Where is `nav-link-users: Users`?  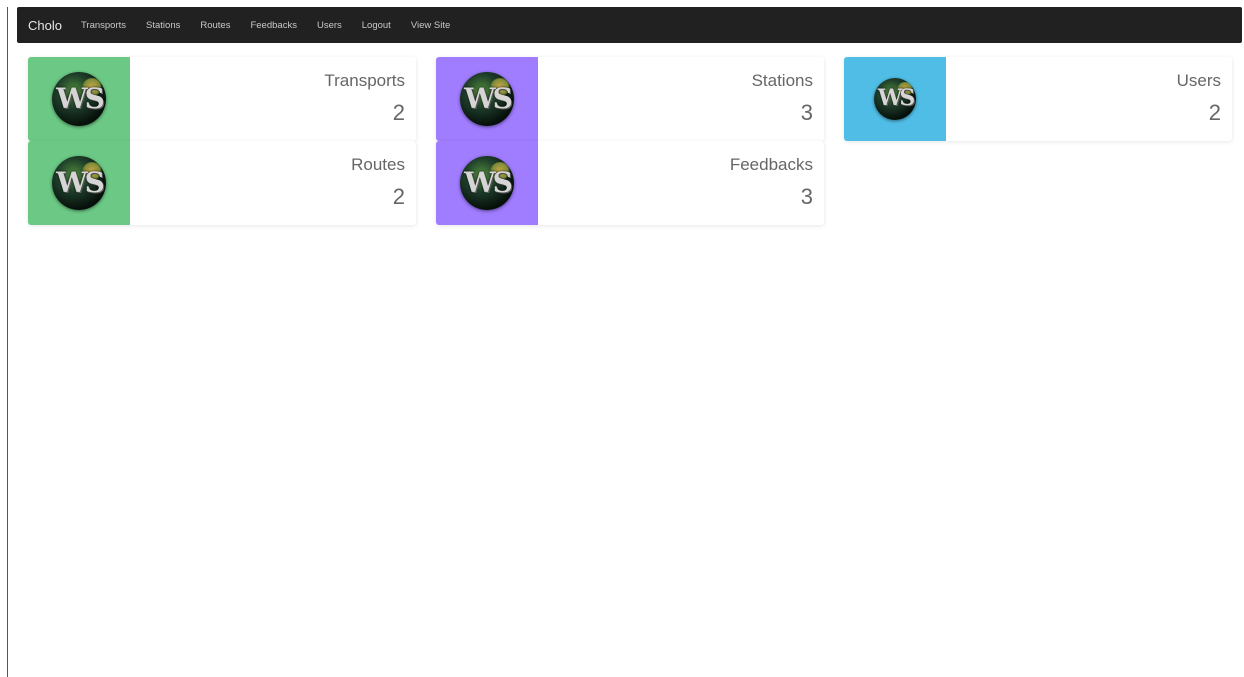
nav-link-users: Users is located at coordinates (329, 25).